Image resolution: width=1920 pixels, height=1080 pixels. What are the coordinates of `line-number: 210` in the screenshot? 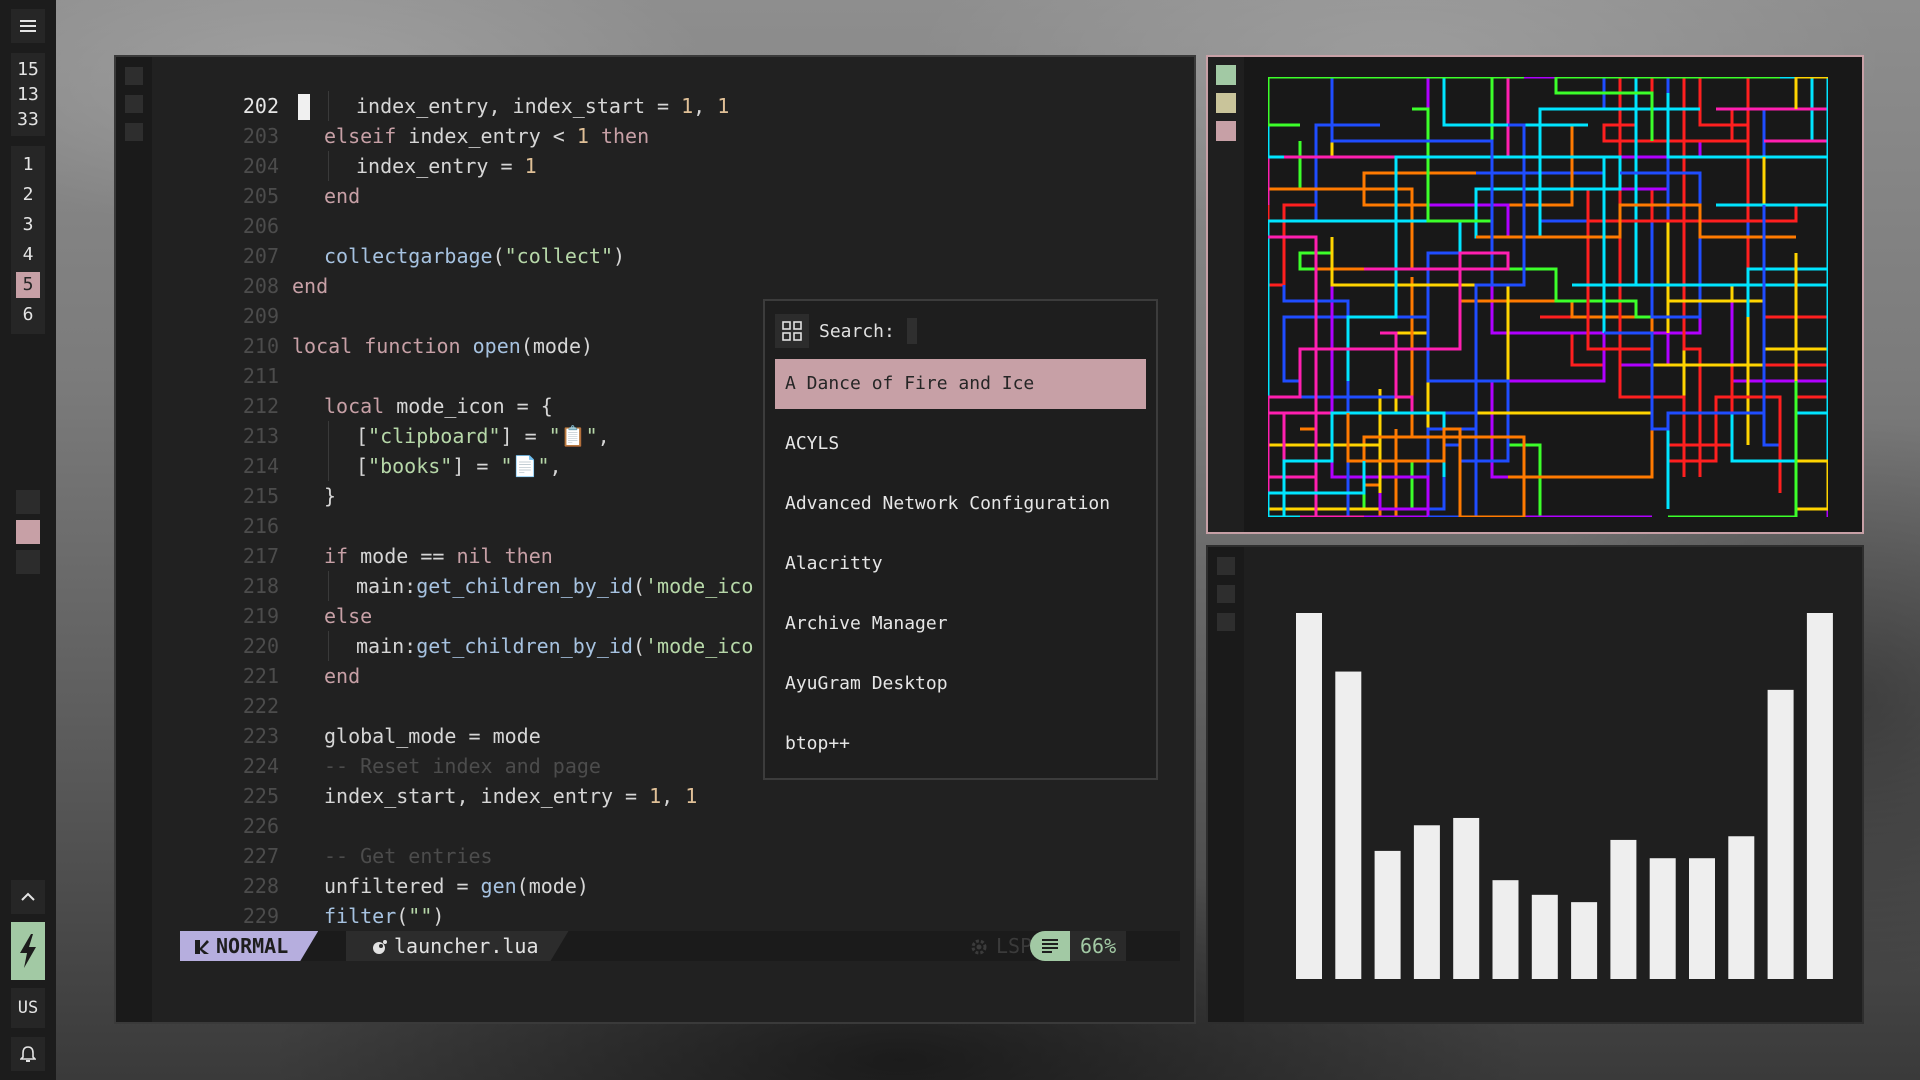 It's located at (260, 346).